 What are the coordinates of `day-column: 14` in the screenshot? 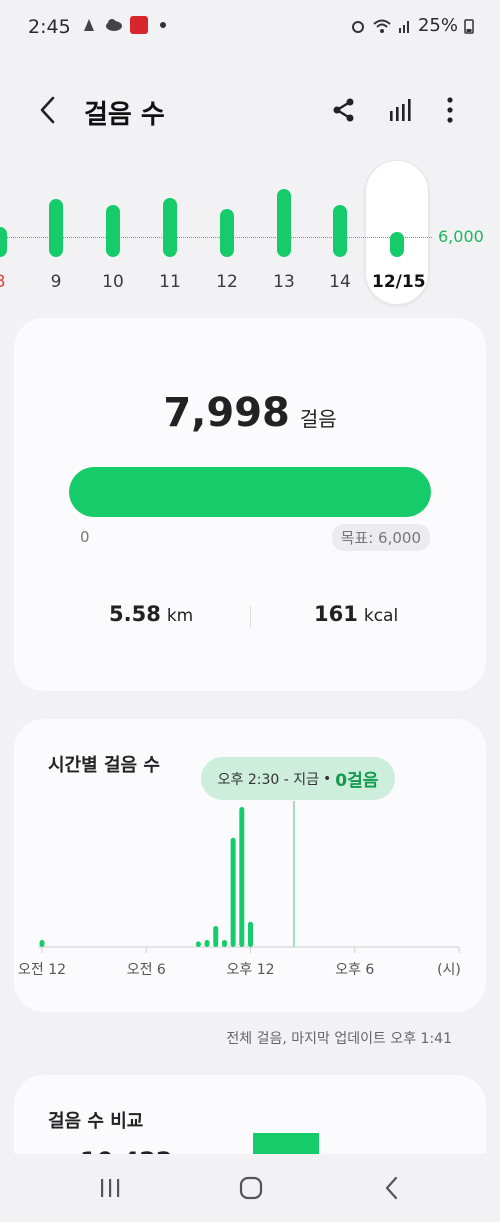 It's located at (340, 235).